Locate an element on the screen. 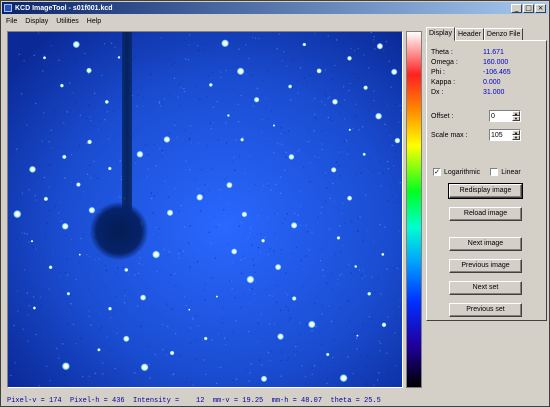 The height and width of the screenshot is (407, 550). minimize-button: _ is located at coordinates (516, 8).